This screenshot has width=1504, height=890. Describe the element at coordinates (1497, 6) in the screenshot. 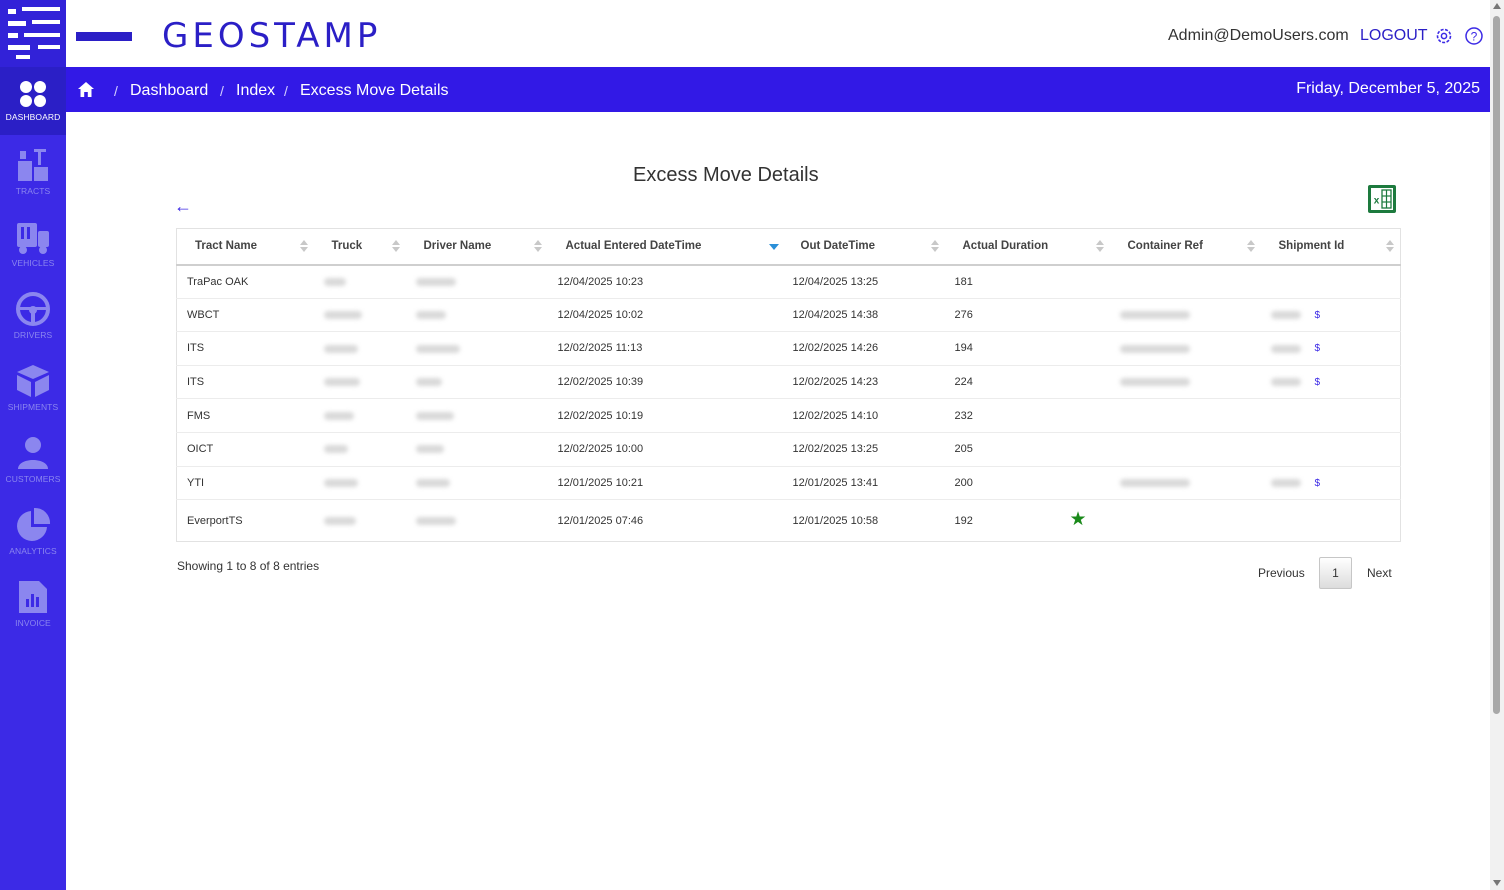

I see `scroll-up-arrow-icon` at that location.